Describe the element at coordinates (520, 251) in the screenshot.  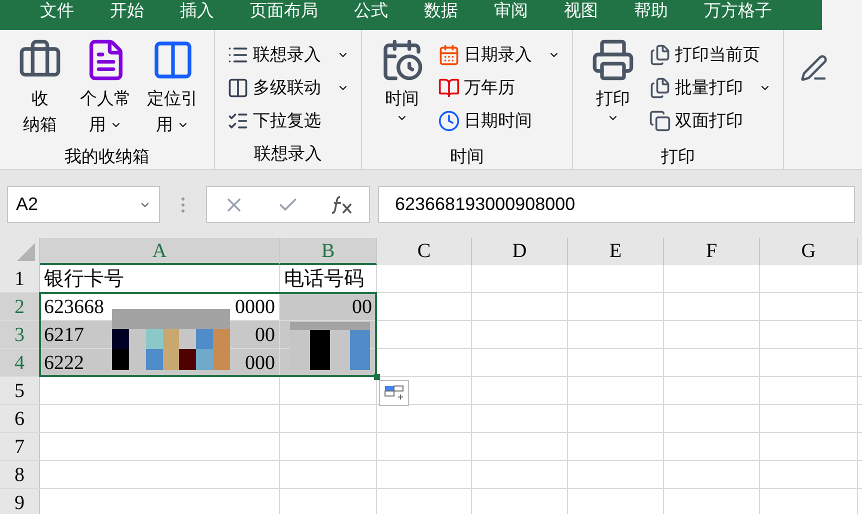
I see `column-header: D` at that location.